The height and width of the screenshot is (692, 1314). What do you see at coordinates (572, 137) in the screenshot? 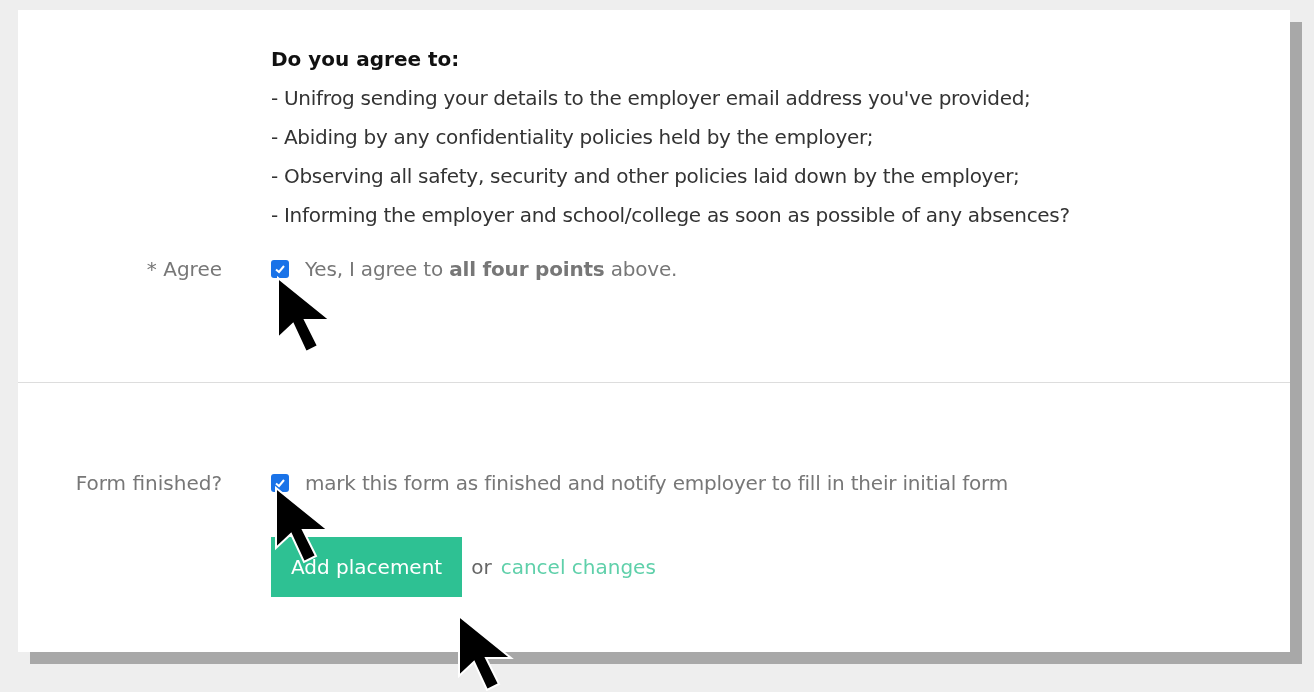
I see `agreement-point: - Abiding by any confidentiality policies held by the employer;` at bounding box center [572, 137].